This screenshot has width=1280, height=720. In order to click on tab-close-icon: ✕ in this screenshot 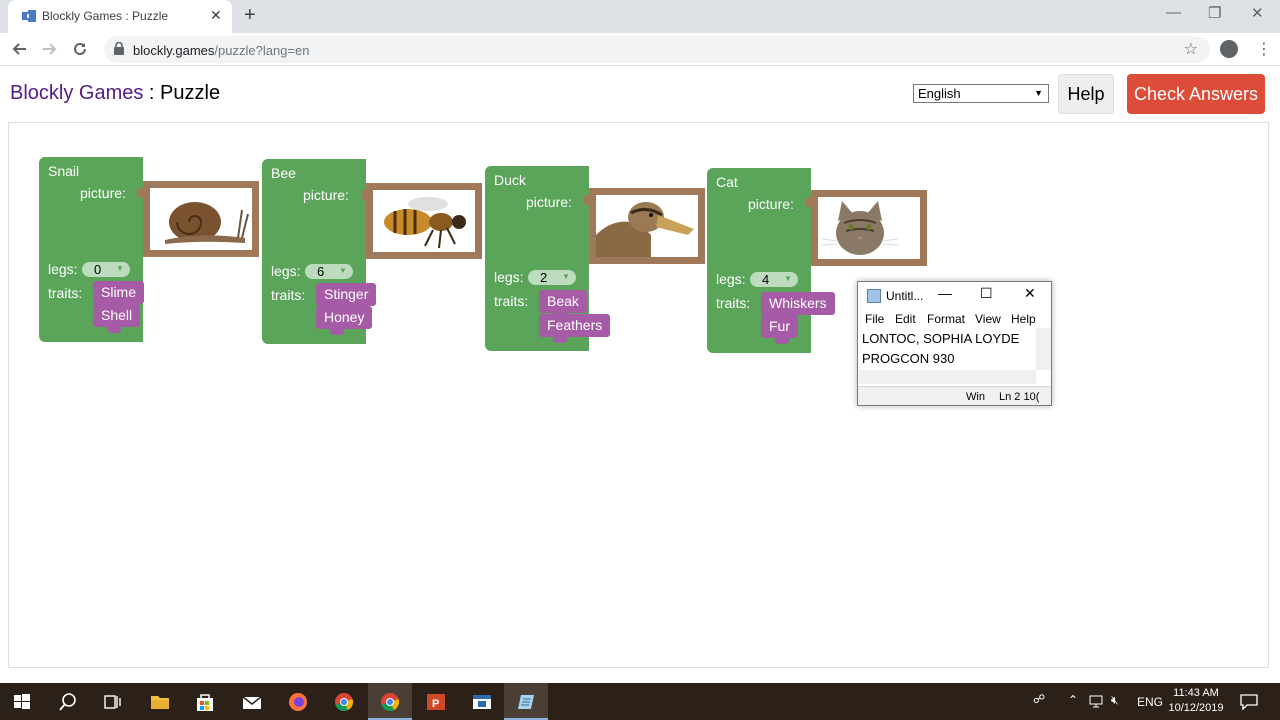, I will do `click(216, 15)`.